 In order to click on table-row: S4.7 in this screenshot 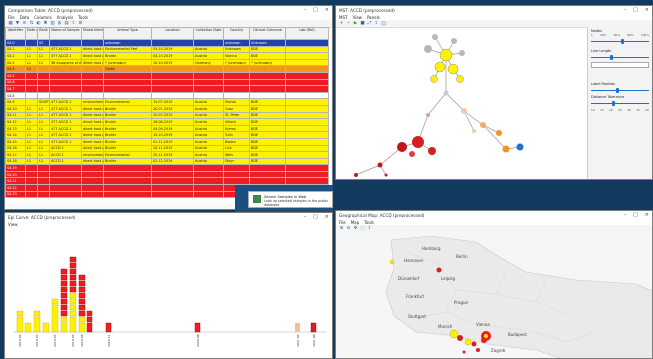, I will do `click(167, 89)`.